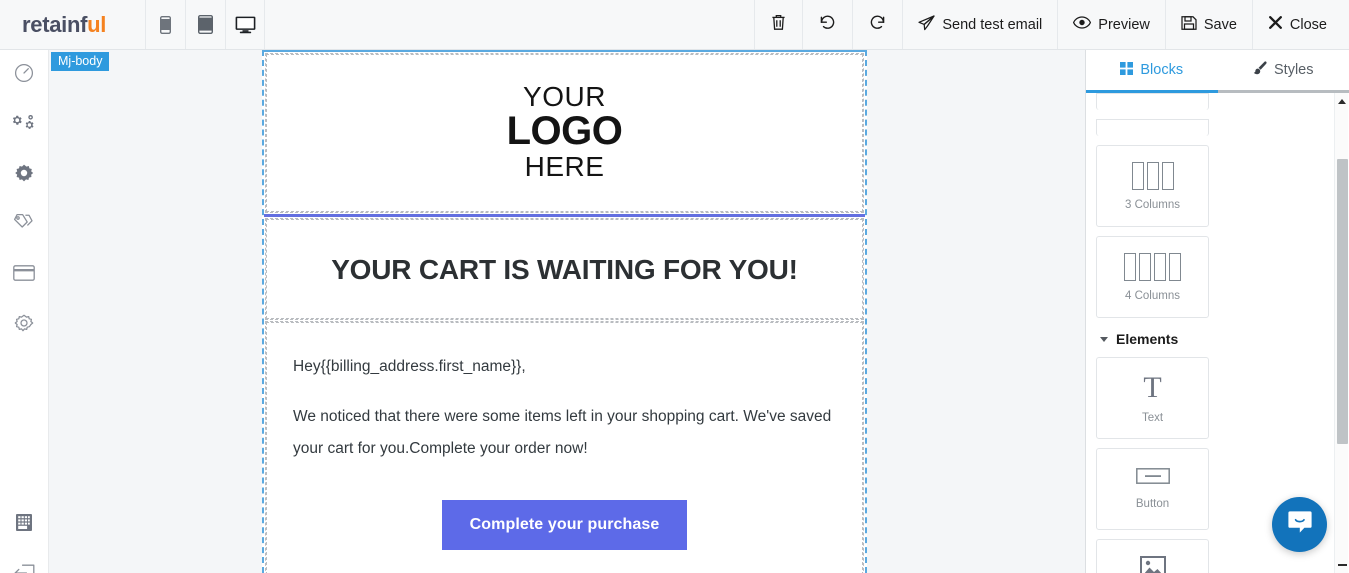  I want to click on desktop-view-button, so click(245, 24).